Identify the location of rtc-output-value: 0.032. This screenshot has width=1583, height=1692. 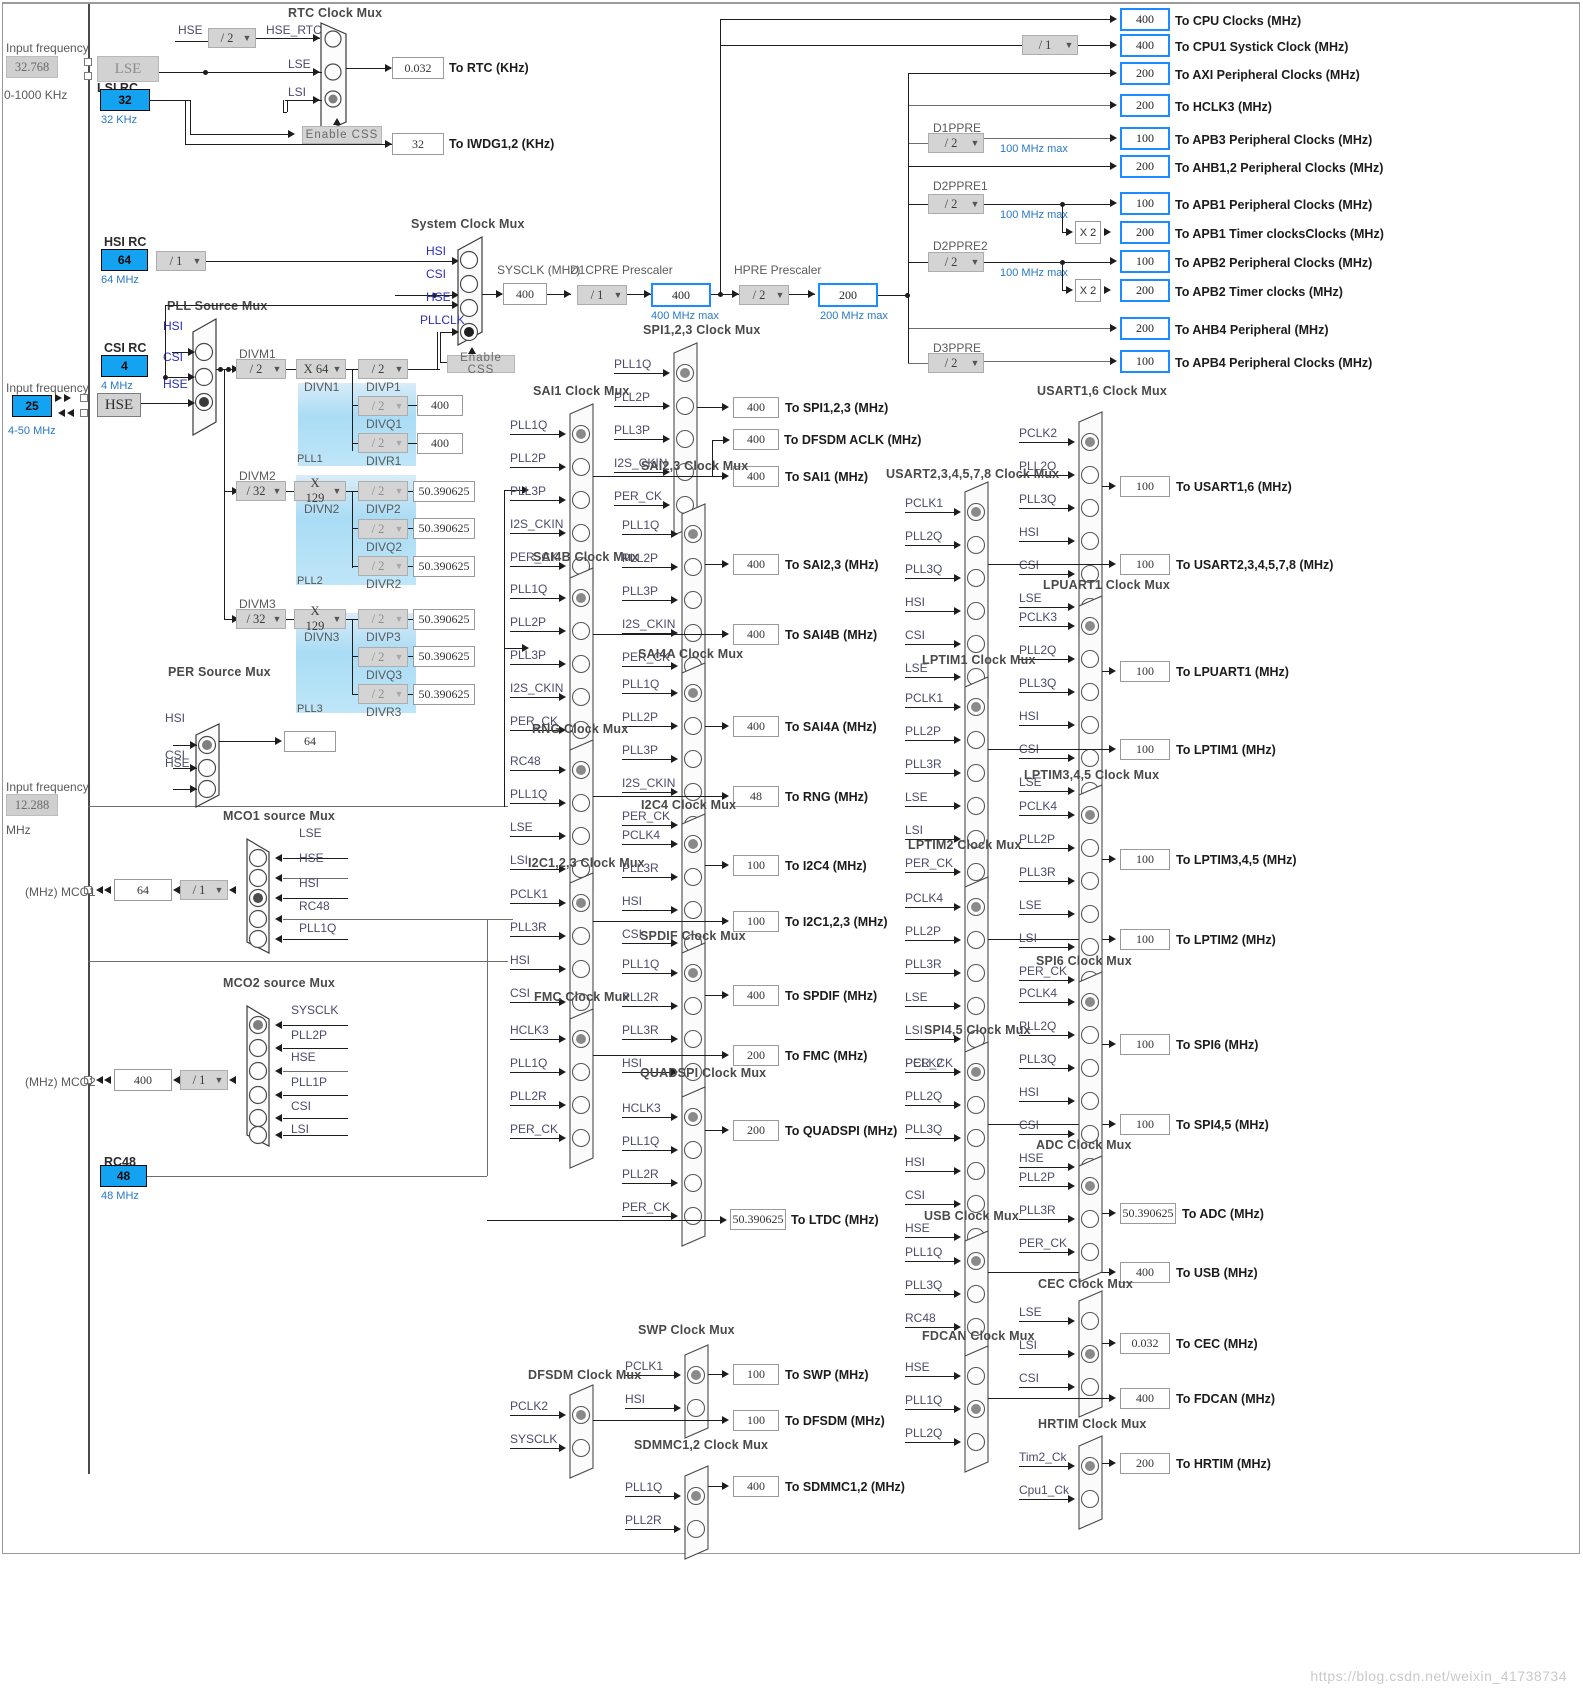
(418, 68).